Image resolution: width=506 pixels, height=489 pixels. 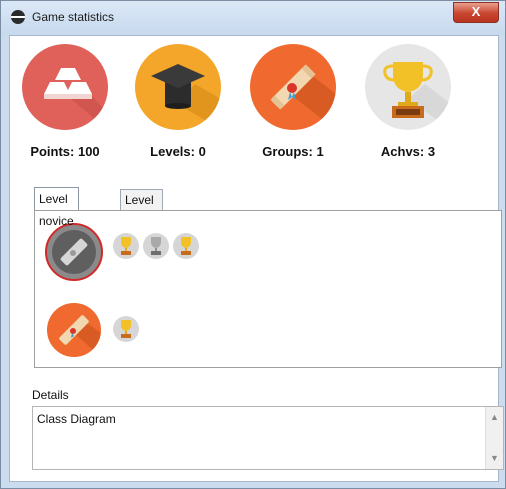 I want to click on details-scrollbar: ▲ ▼, so click(x=494, y=438).